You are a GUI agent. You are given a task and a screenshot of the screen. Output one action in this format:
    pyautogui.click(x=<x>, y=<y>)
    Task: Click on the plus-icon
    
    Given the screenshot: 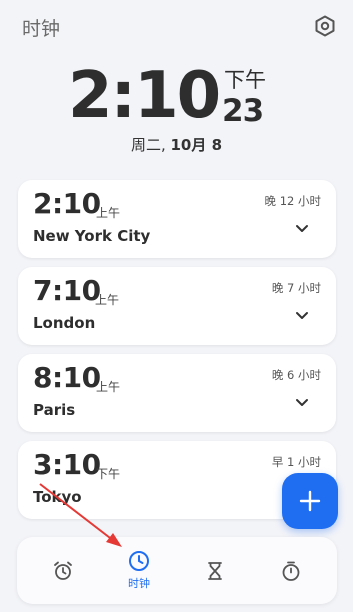 What is the action you would take?
    pyautogui.click(x=310, y=501)
    